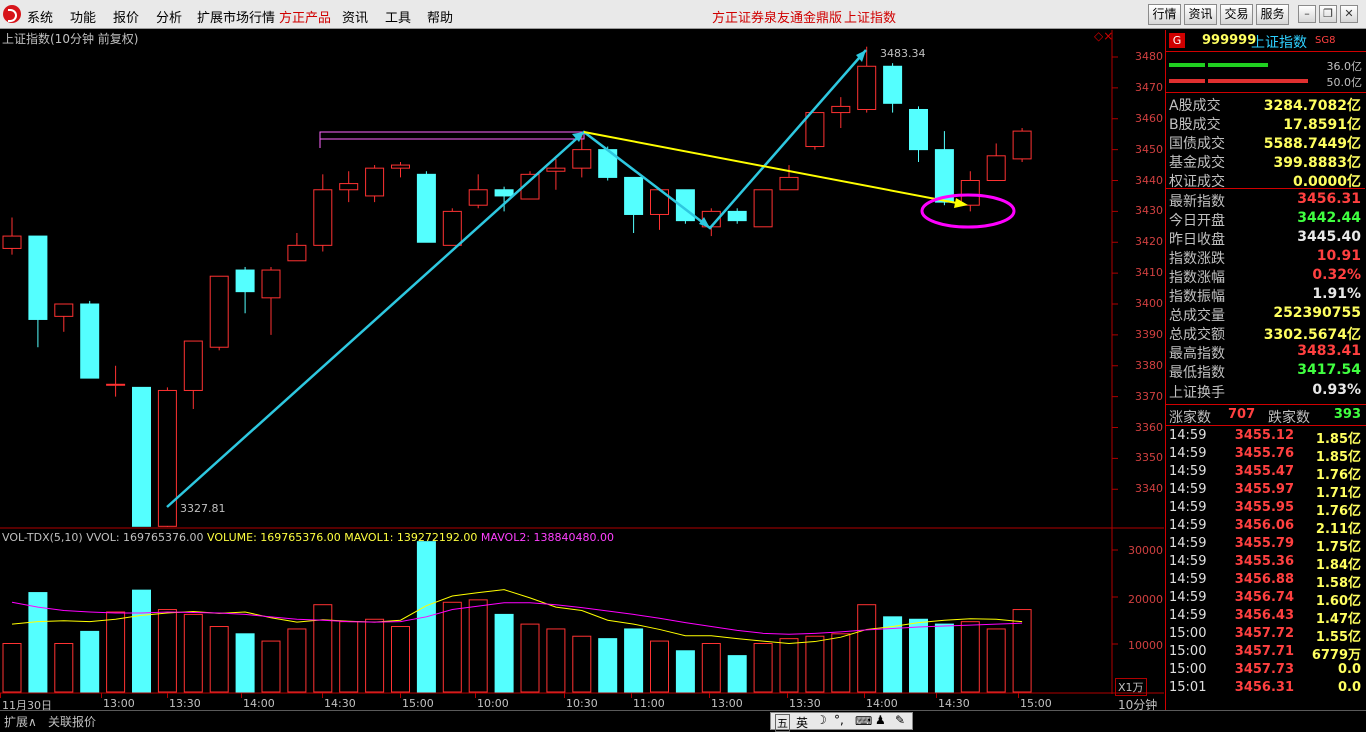 This screenshot has width=1366, height=732. What do you see at coordinates (1149, 180) in the screenshot?
I see `price-axis-label: 3440` at bounding box center [1149, 180].